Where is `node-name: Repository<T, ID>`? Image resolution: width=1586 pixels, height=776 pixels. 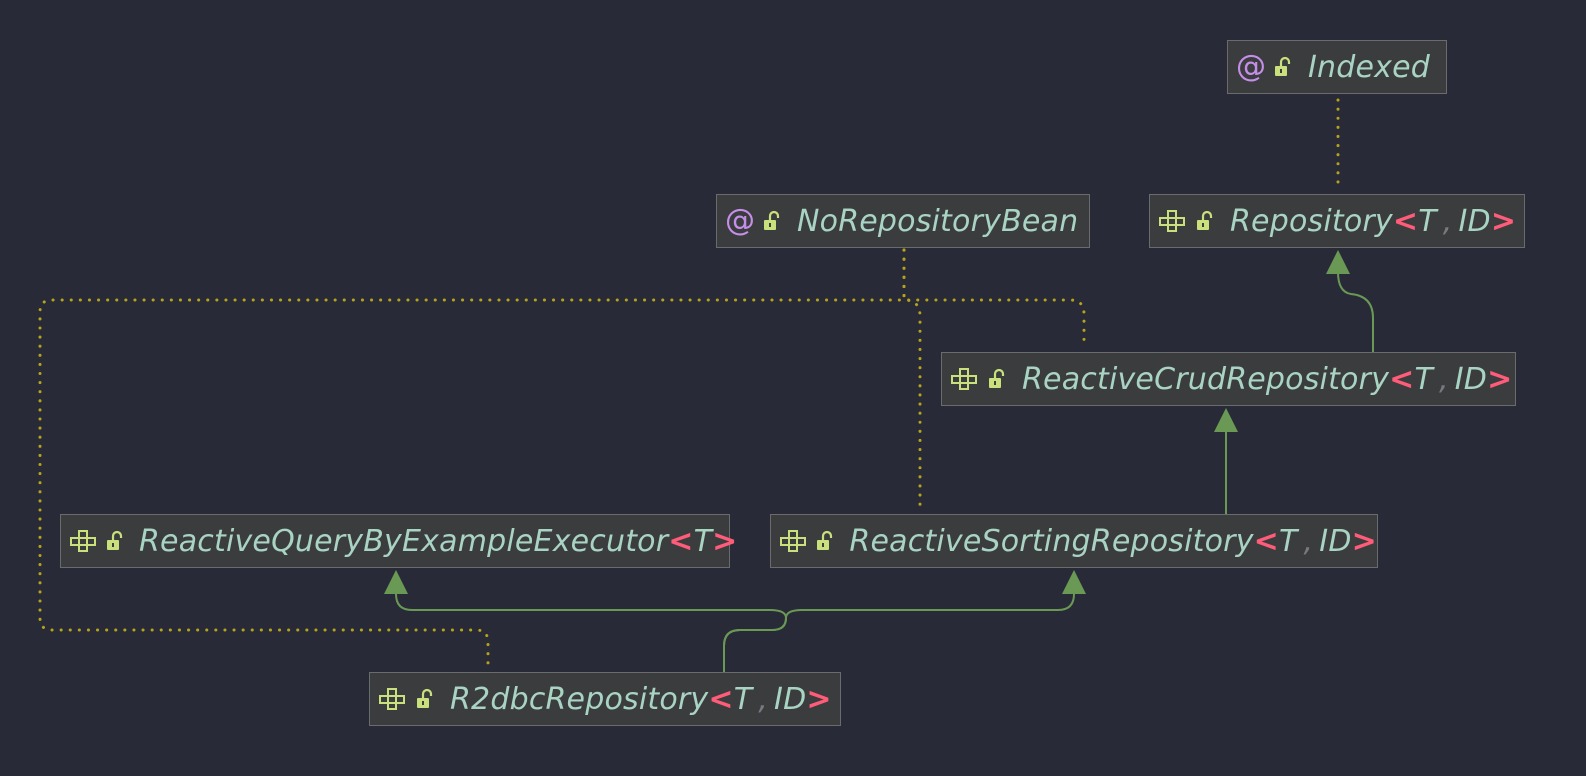
node-name: Repository<T, ID> is located at coordinates (1373, 221).